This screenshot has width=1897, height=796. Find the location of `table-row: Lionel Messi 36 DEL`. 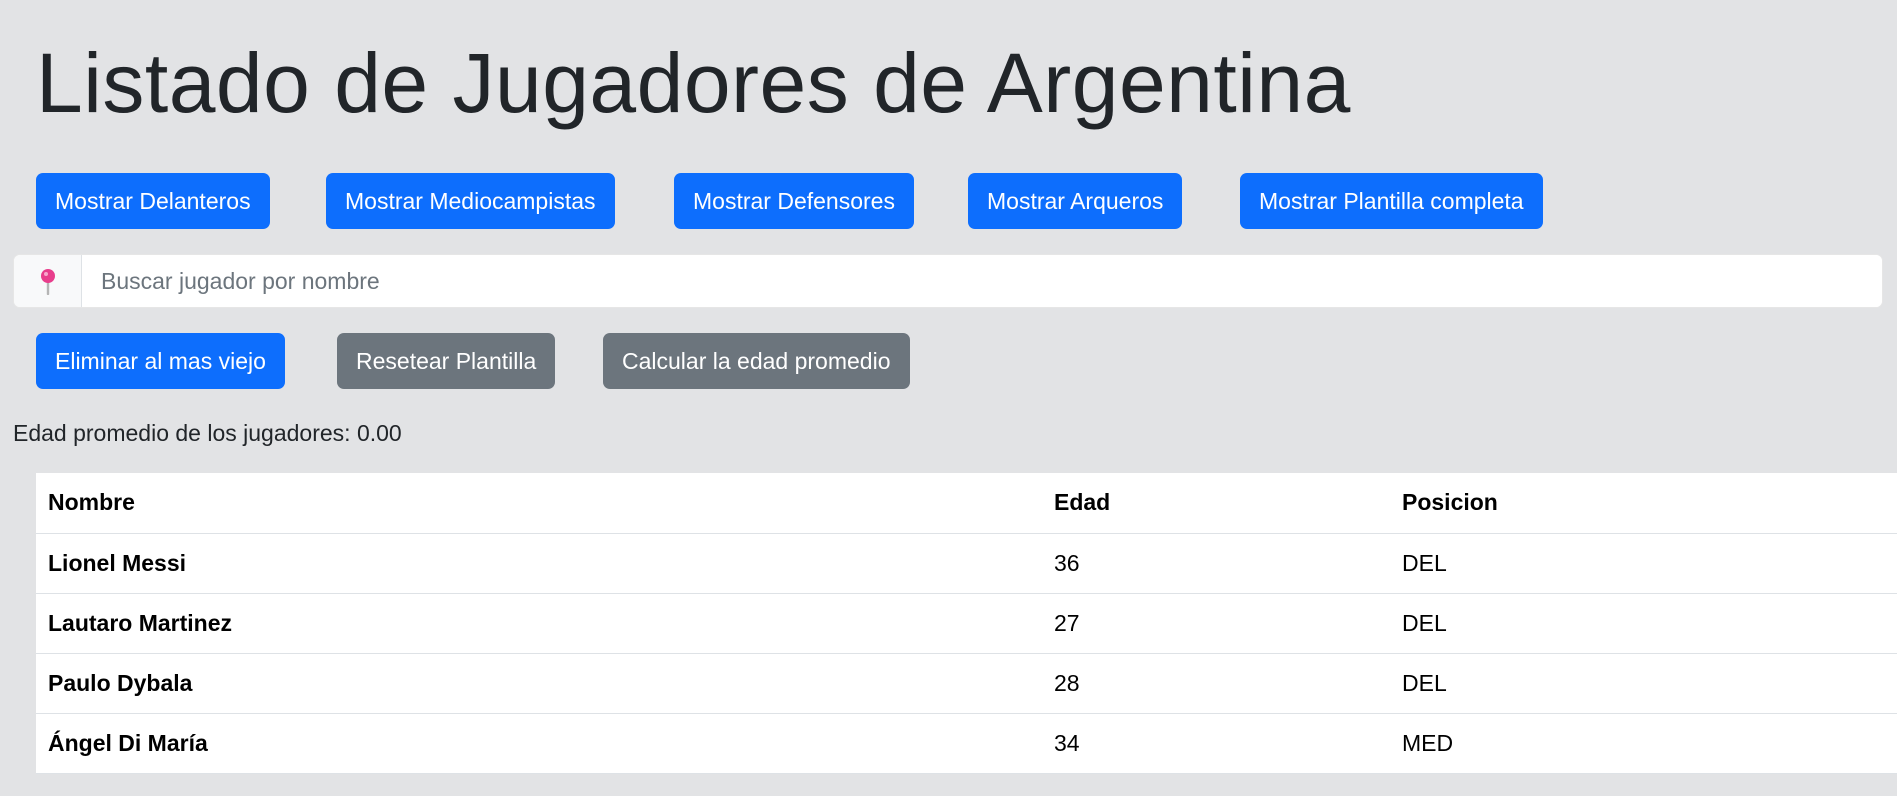

table-row: Lionel Messi 36 DEL is located at coordinates (966, 563).